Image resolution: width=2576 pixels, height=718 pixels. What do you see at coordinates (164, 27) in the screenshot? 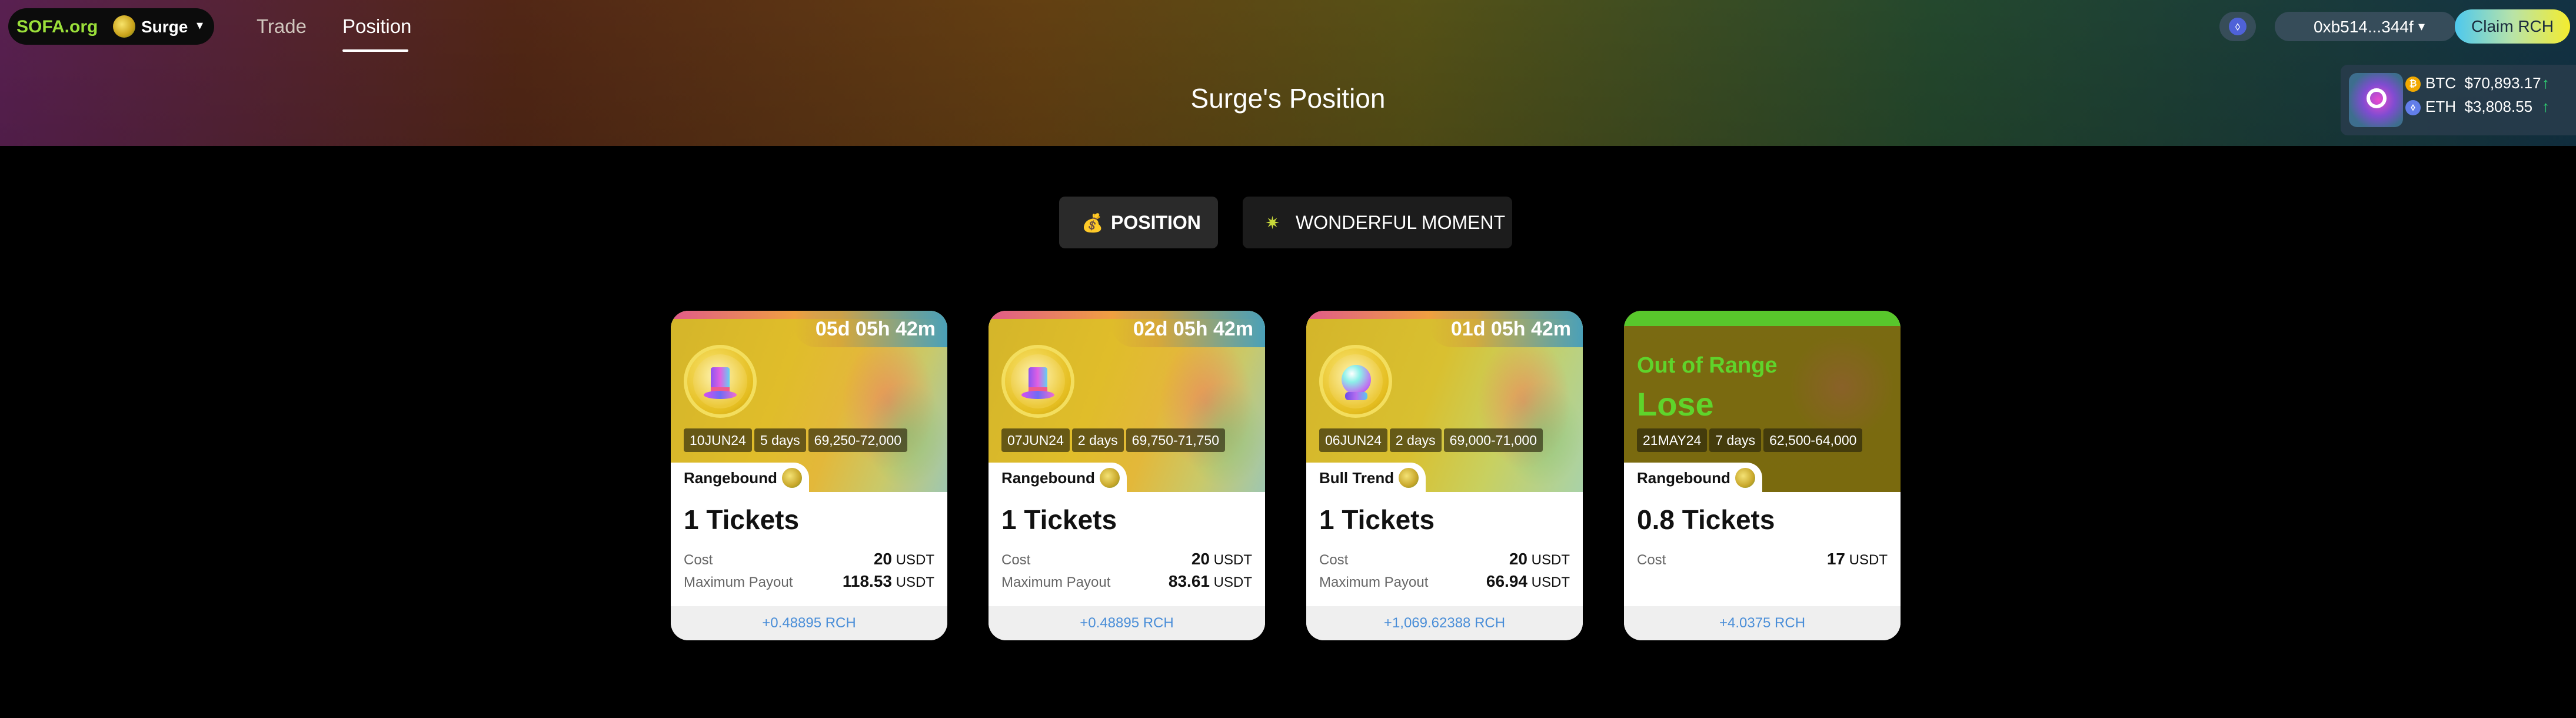
I see `account-label: Surge` at bounding box center [164, 27].